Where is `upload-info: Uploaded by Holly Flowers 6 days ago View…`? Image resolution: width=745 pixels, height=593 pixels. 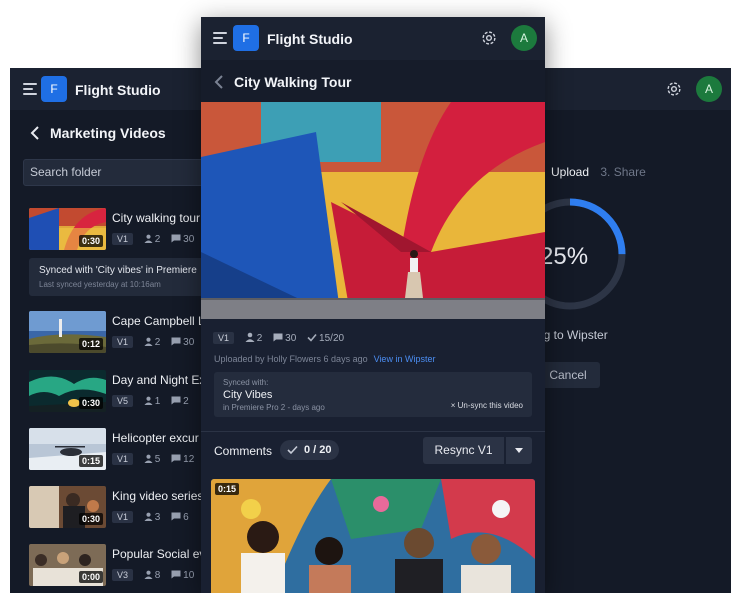
upload-info: Uploaded by Holly Flowers 6 days ago View… is located at coordinates (324, 359).